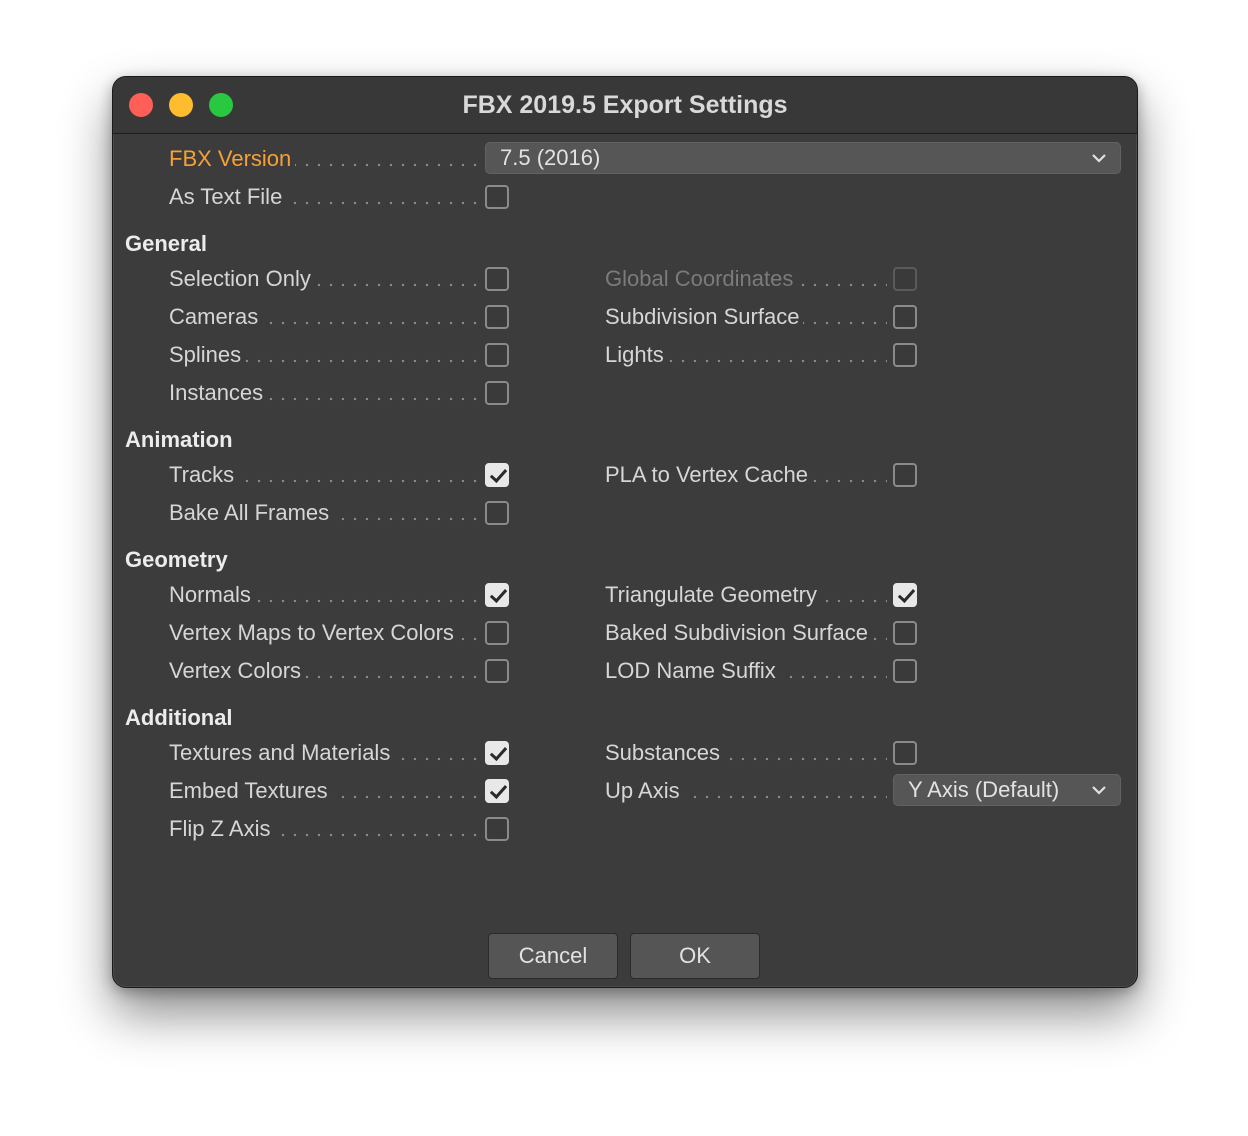 Image resolution: width=1248 pixels, height=1136 pixels. I want to click on as-text-file-row: As Text File, so click(340, 197).